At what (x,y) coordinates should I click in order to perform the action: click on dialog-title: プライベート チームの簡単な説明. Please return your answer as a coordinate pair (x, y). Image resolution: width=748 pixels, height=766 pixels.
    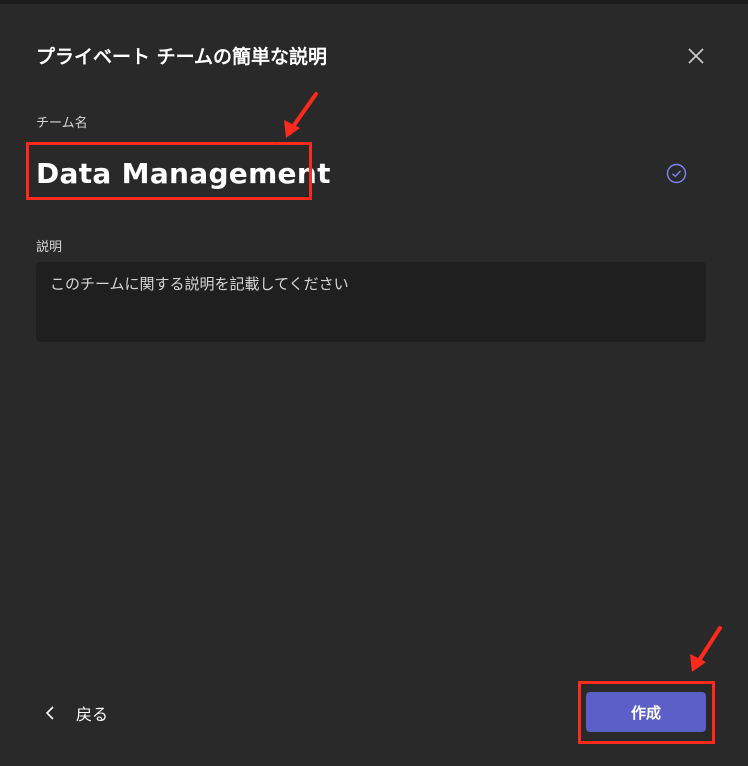
    Looking at the image, I should click on (182, 57).